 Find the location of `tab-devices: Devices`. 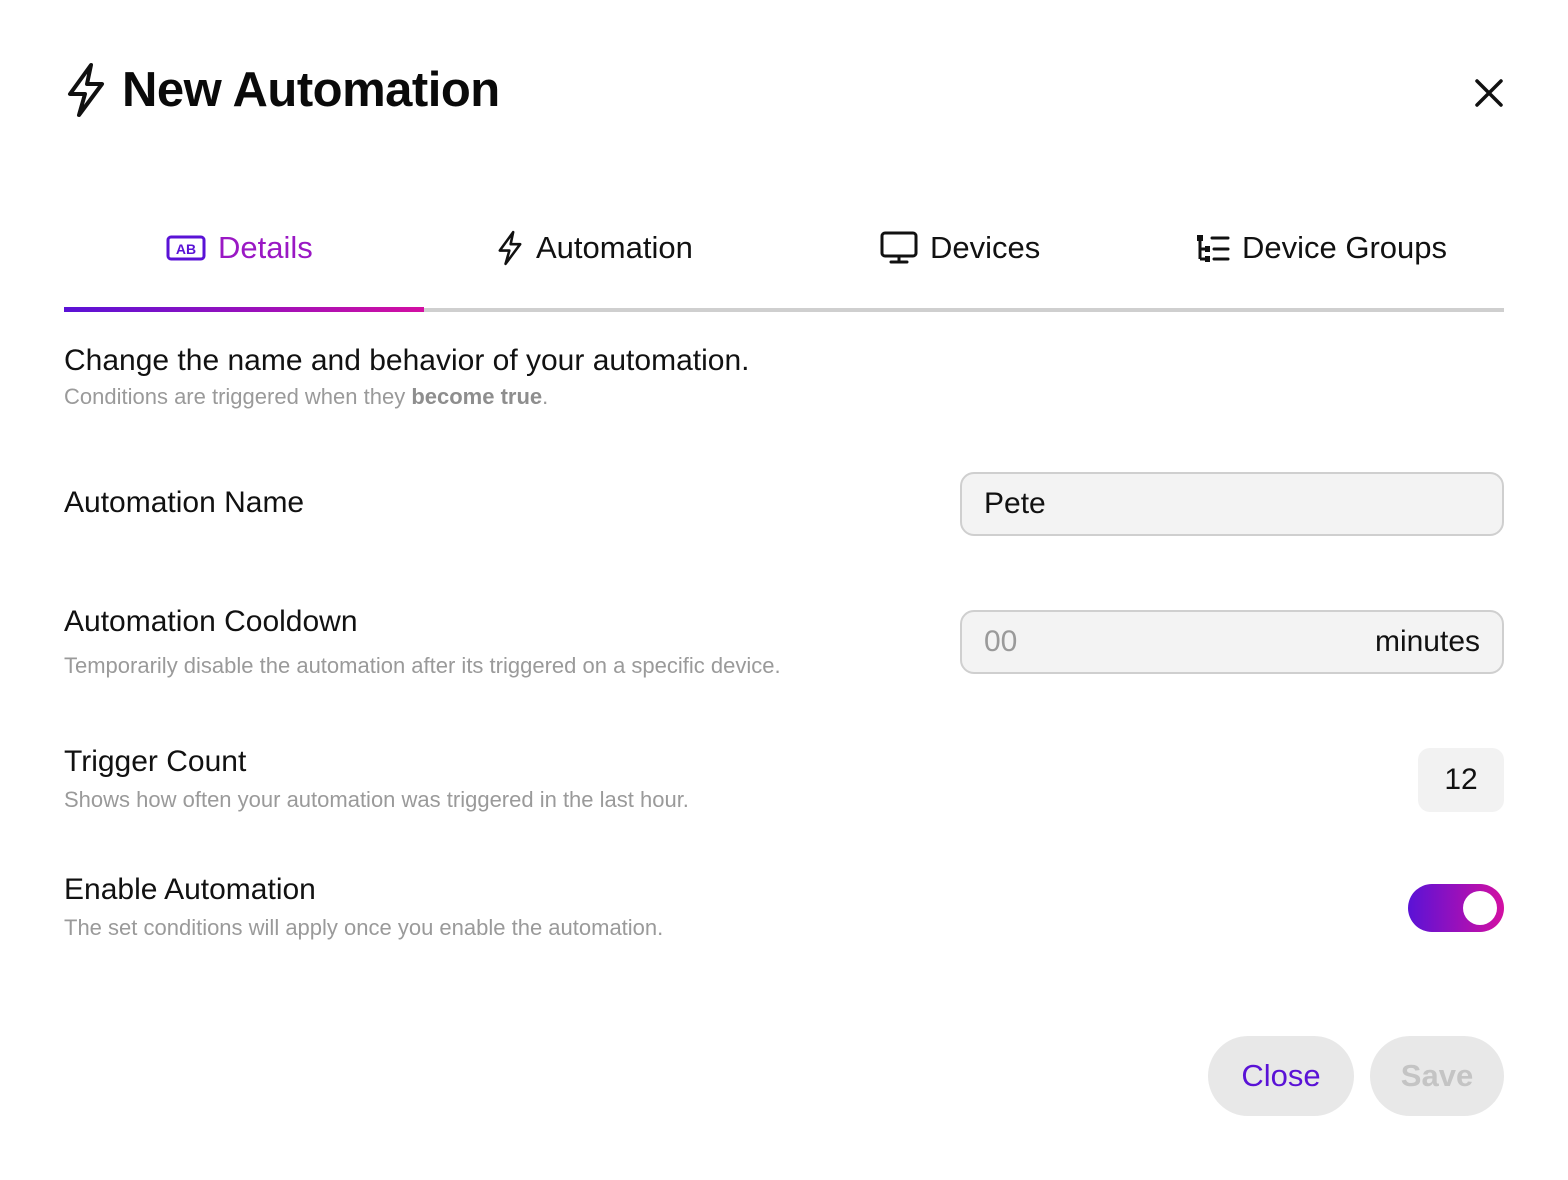

tab-devices: Devices is located at coordinates (960, 248).